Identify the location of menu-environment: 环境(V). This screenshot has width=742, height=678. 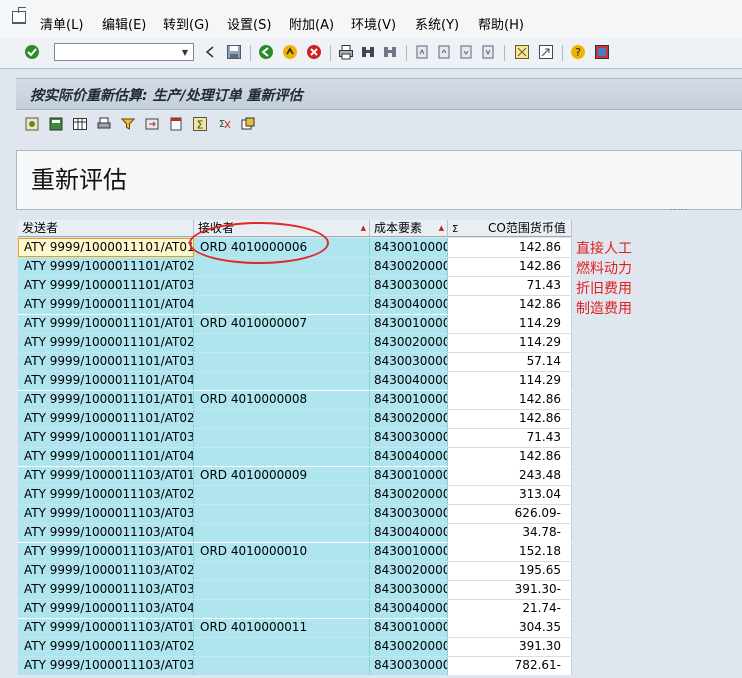
(373, 23).